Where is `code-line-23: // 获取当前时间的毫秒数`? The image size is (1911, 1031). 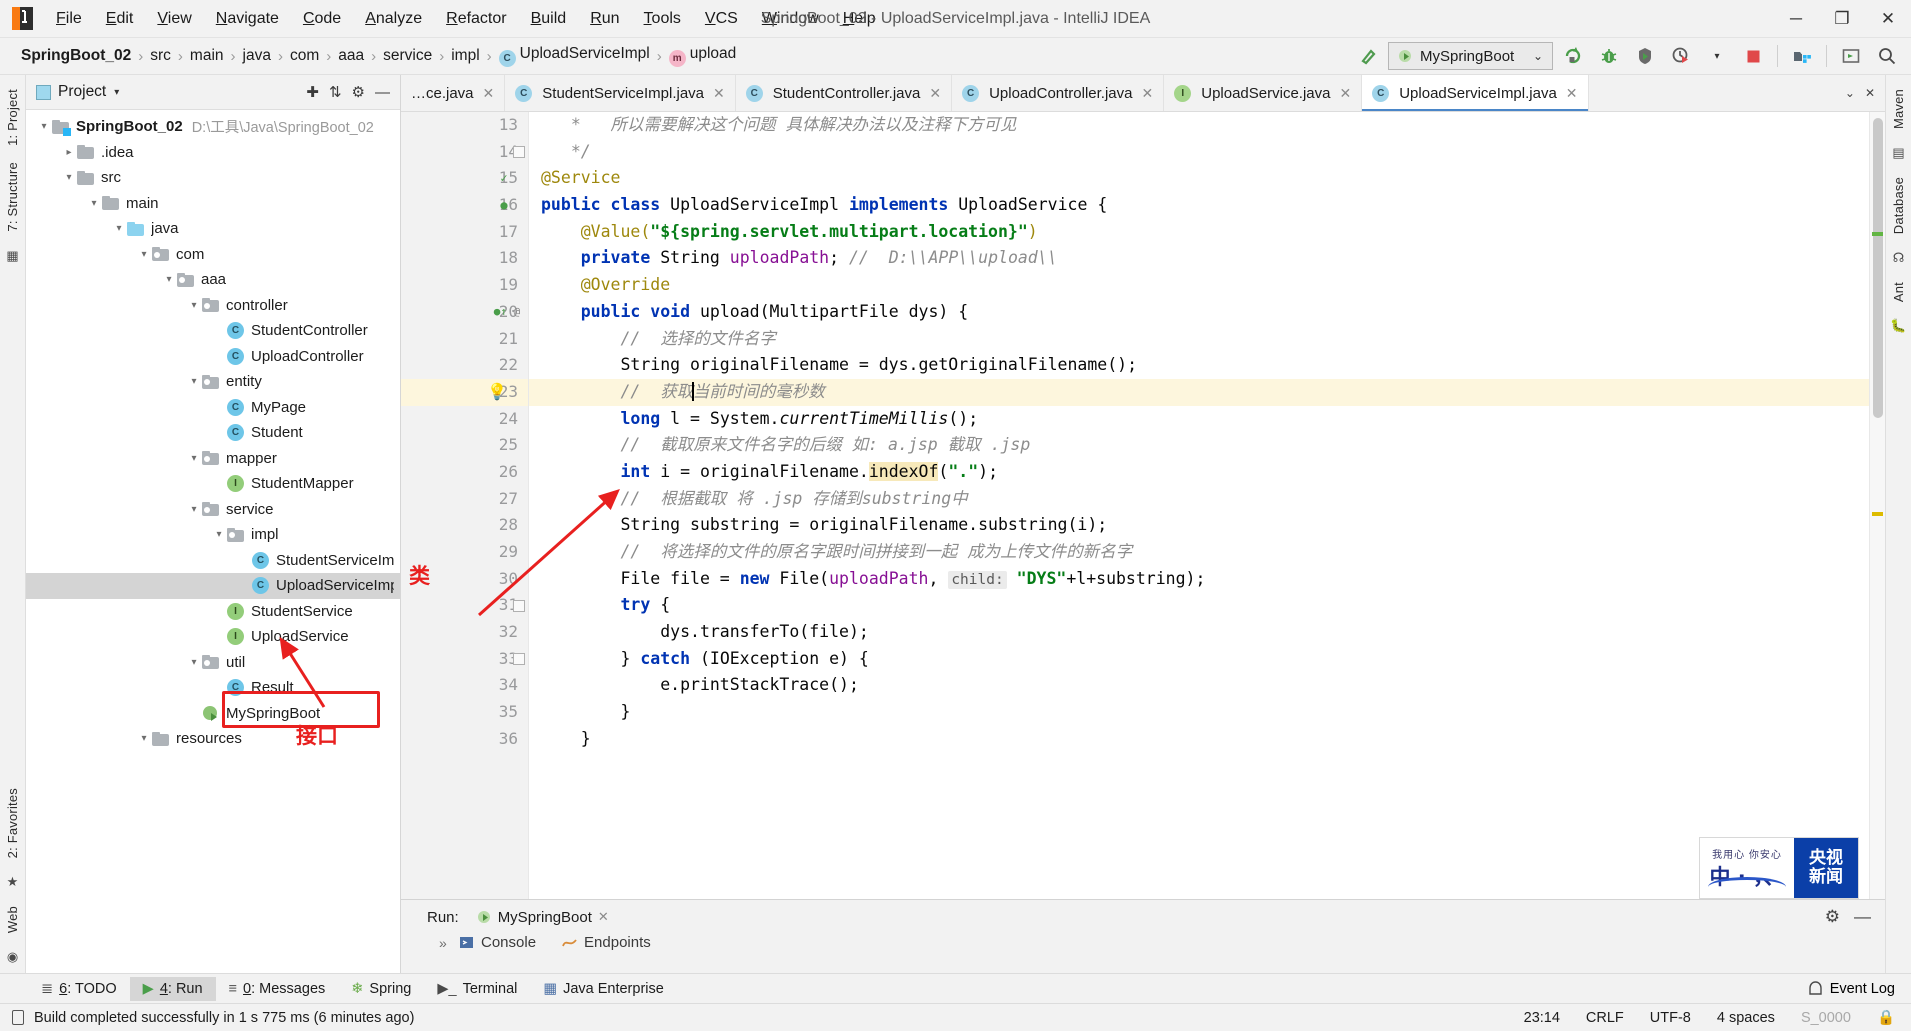 code-line-23: // 获取当前时间的毫秒数 is located at coordinates (1199, 392).